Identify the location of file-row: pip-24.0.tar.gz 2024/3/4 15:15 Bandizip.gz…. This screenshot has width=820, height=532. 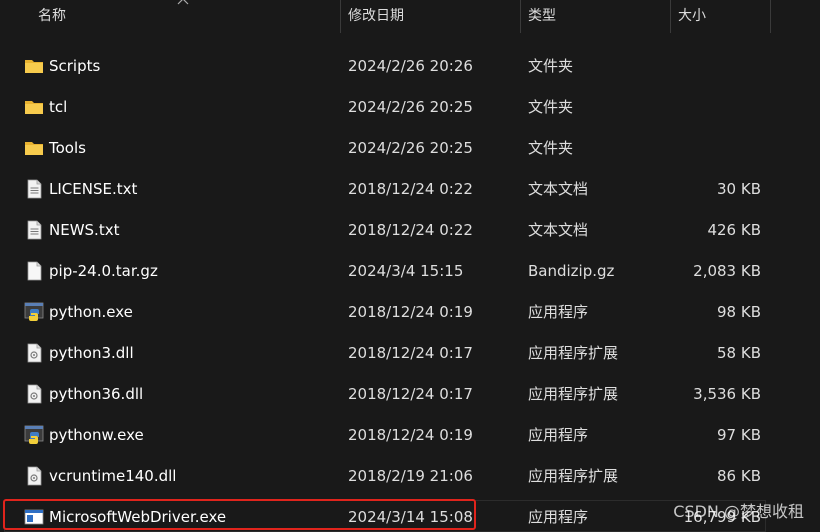
(387, 271).